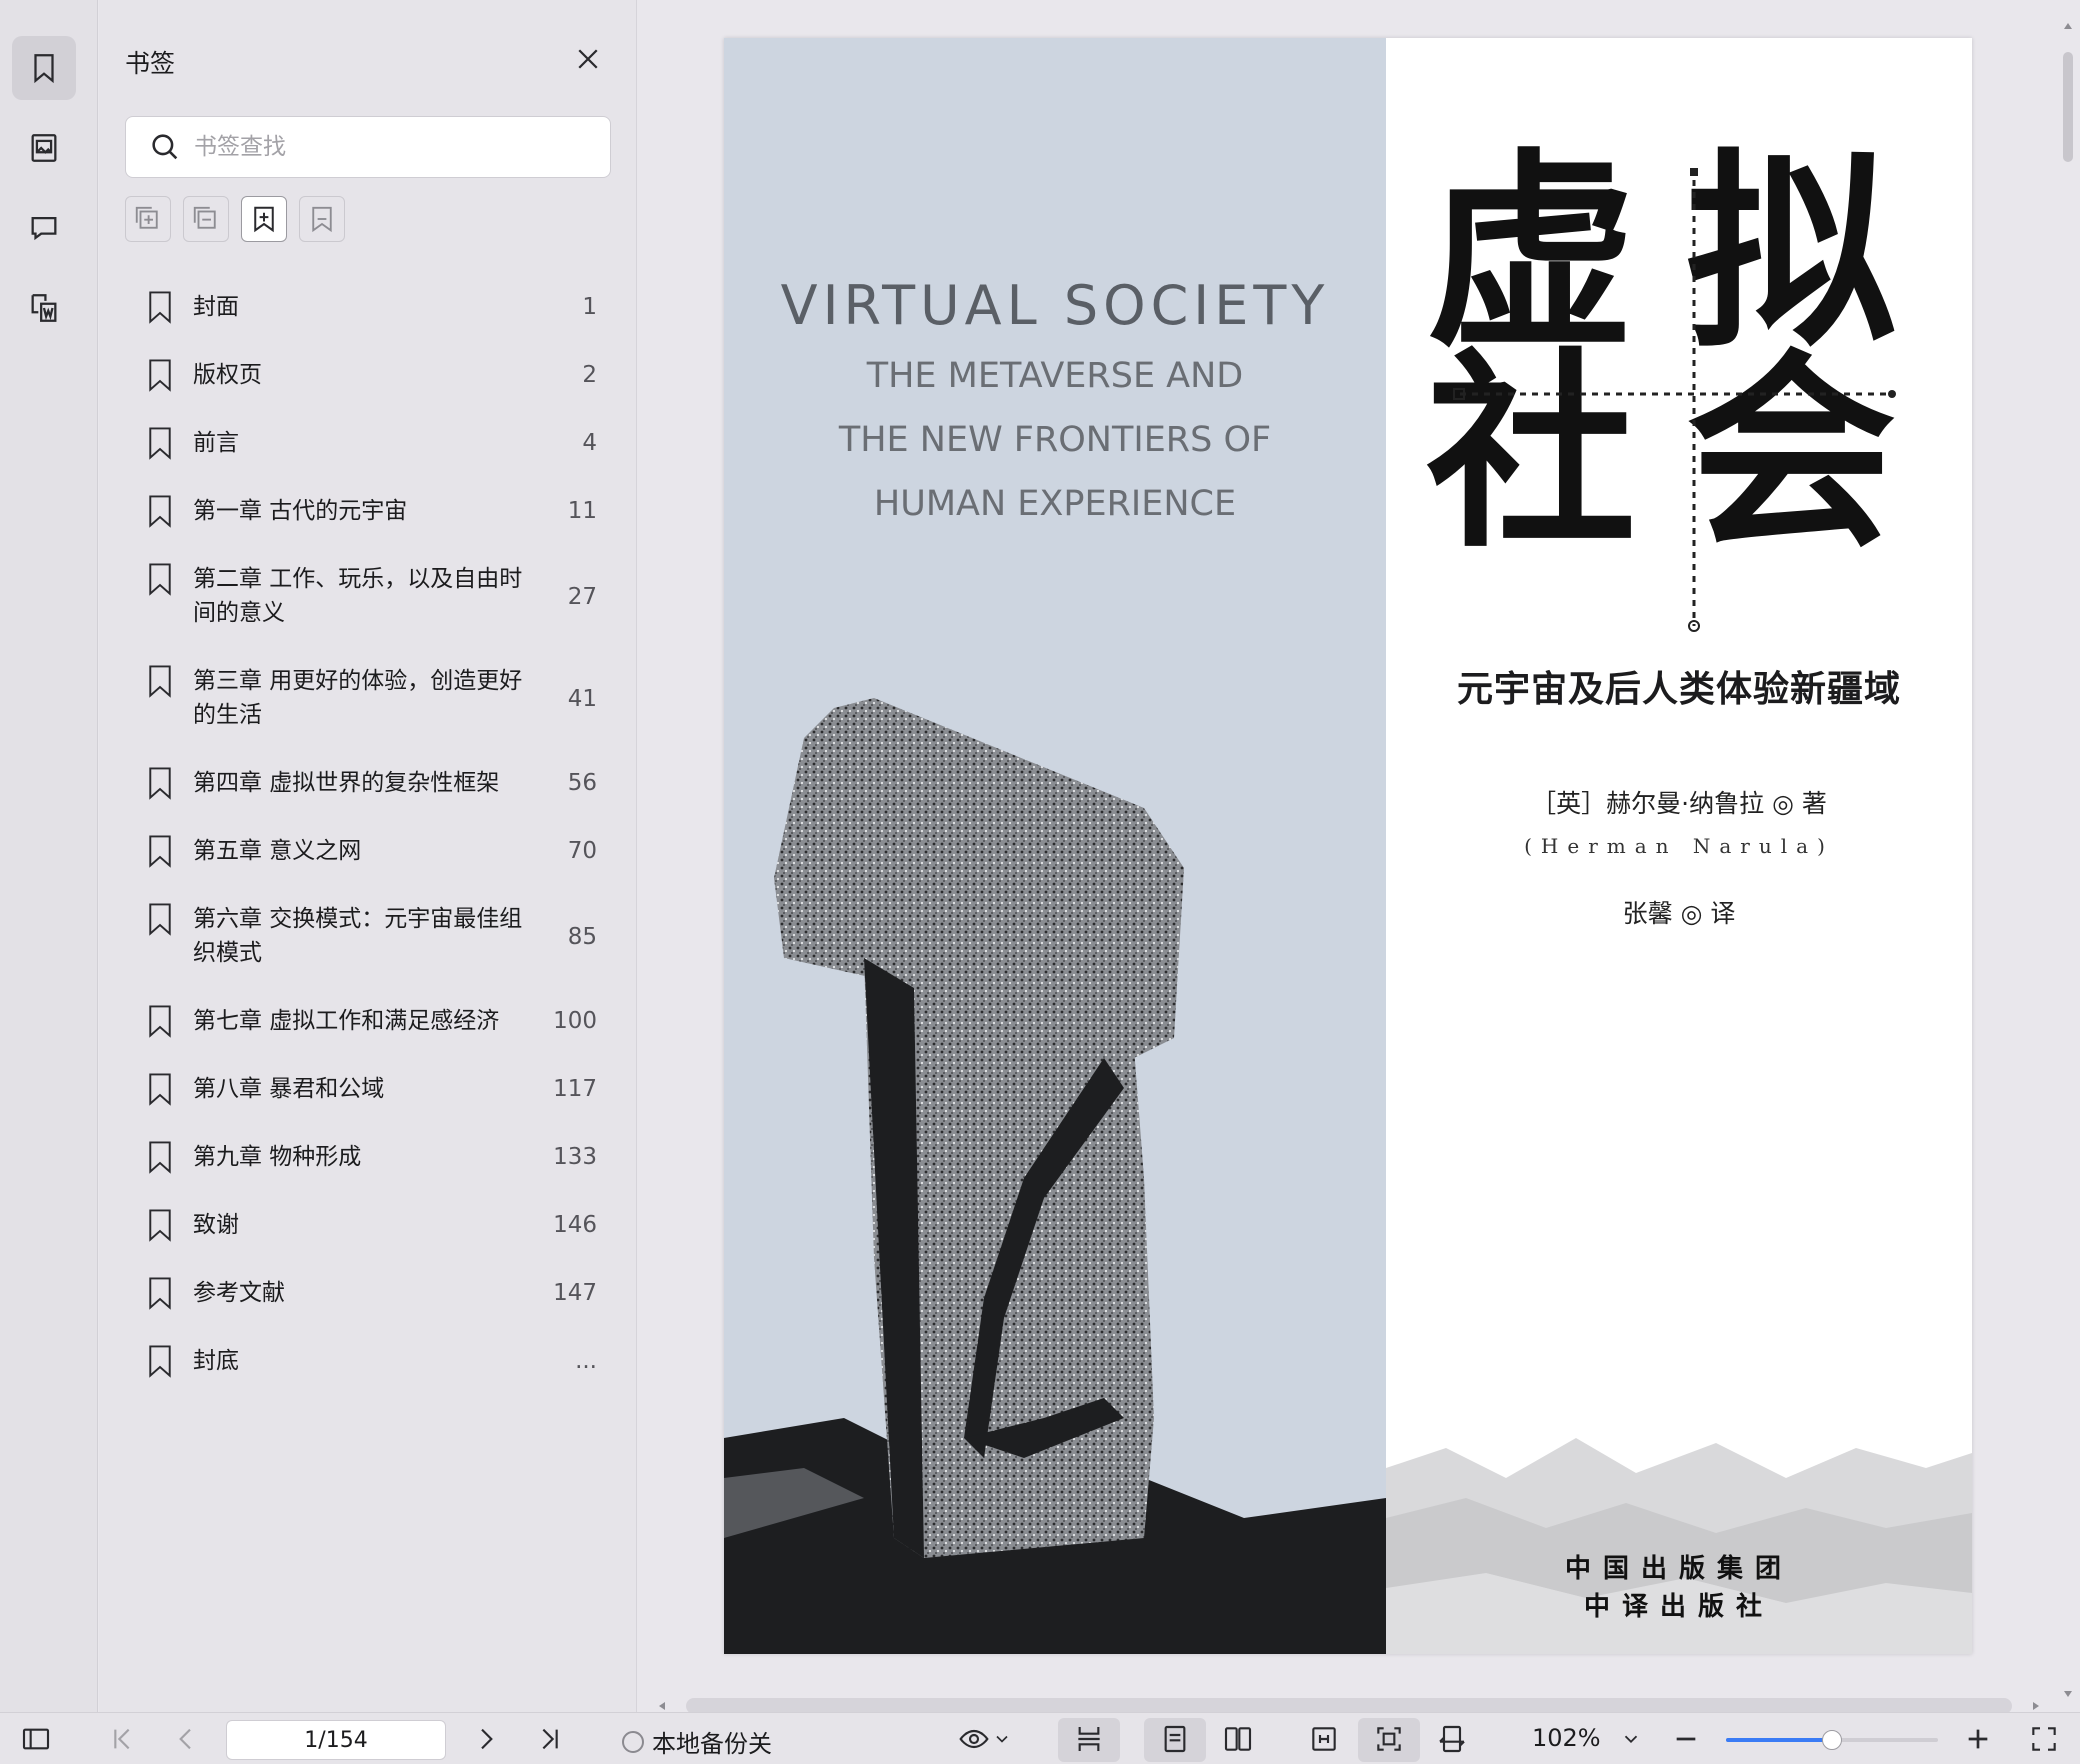  I want to click on annotation-panel-button, so click(44, 228).